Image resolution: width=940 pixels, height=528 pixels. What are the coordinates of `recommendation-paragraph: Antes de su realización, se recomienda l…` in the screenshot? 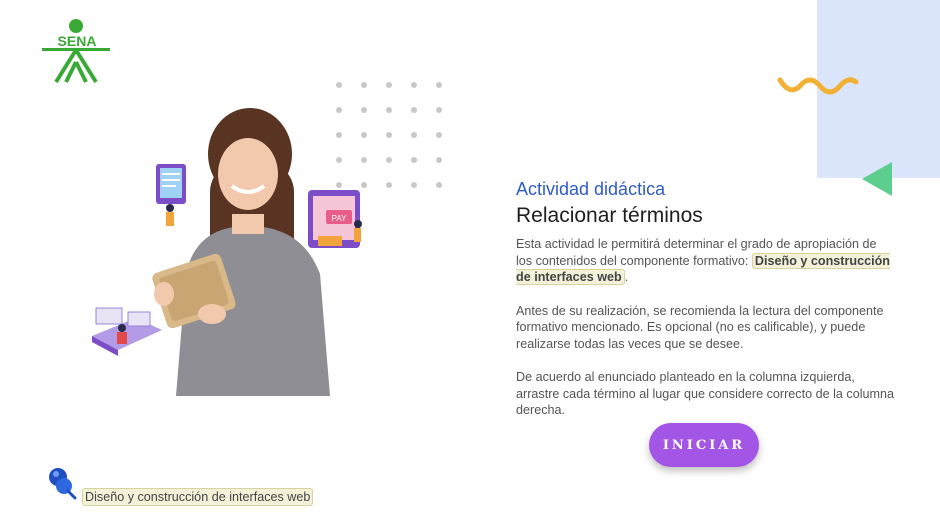 It's located at (700, 327).